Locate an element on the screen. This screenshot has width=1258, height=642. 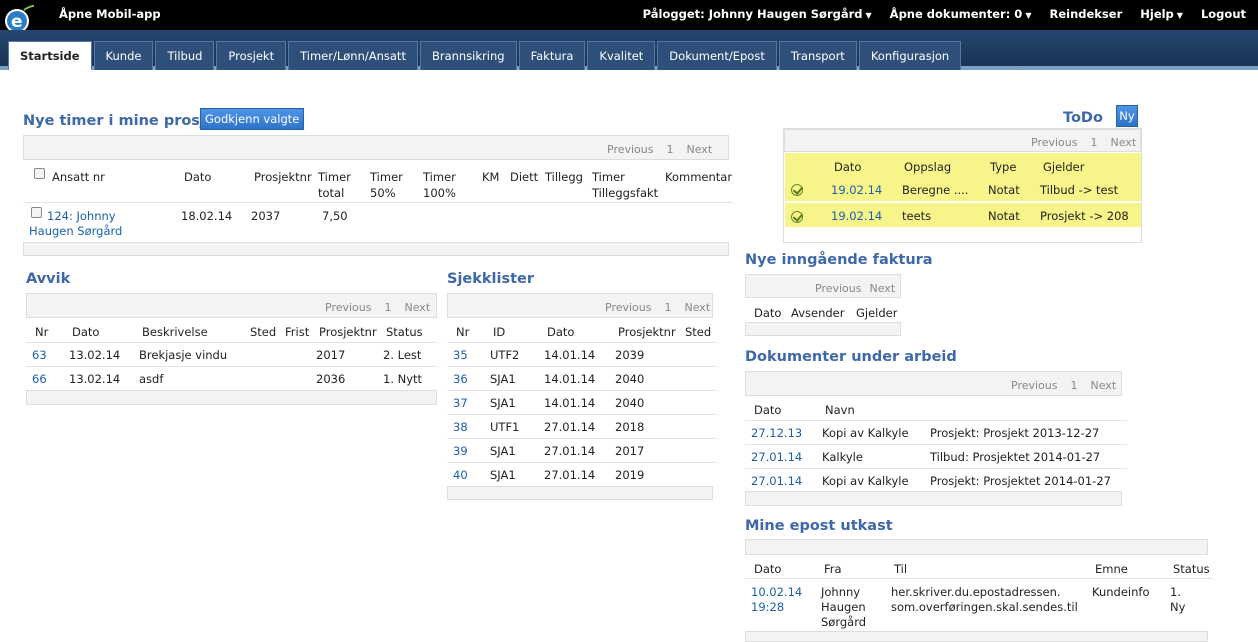
new-todo-button: Ny is located at coordinates (1127, 116).